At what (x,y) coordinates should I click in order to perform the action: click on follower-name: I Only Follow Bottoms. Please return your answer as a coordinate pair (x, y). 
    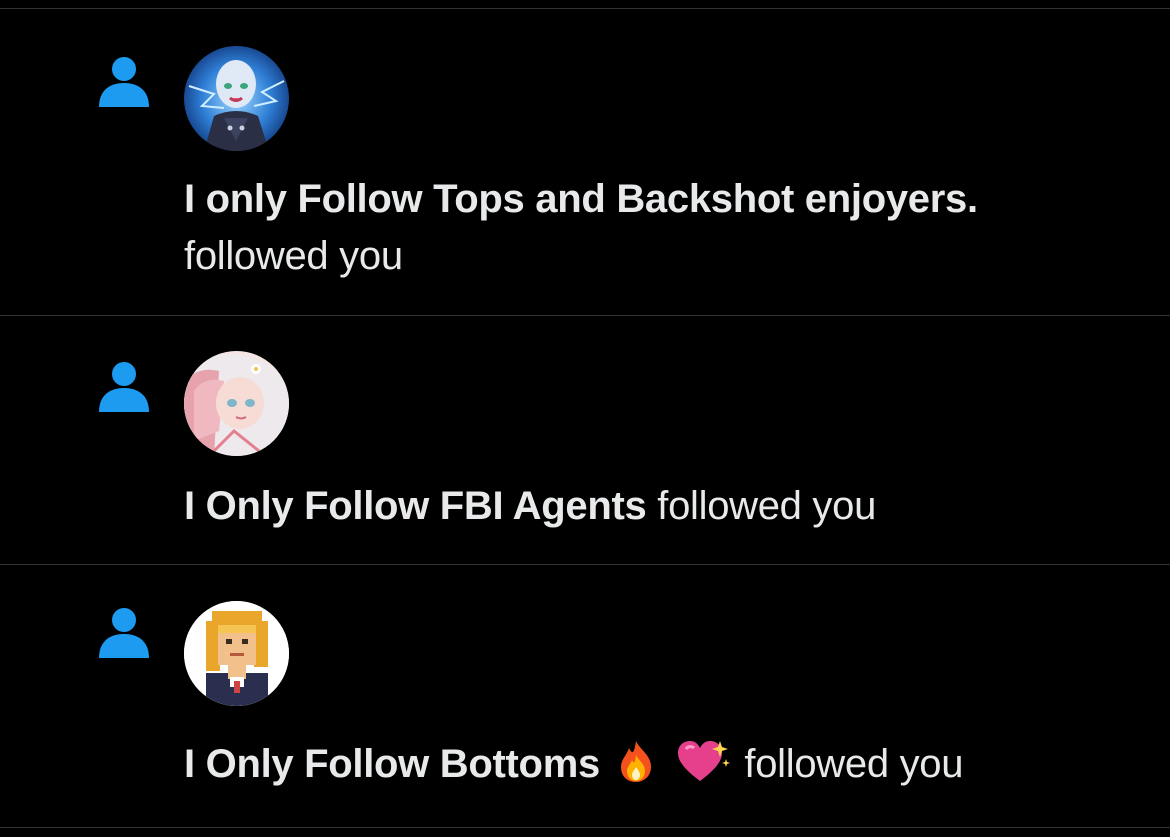
    Looking at the image, I should click on (392, 764).